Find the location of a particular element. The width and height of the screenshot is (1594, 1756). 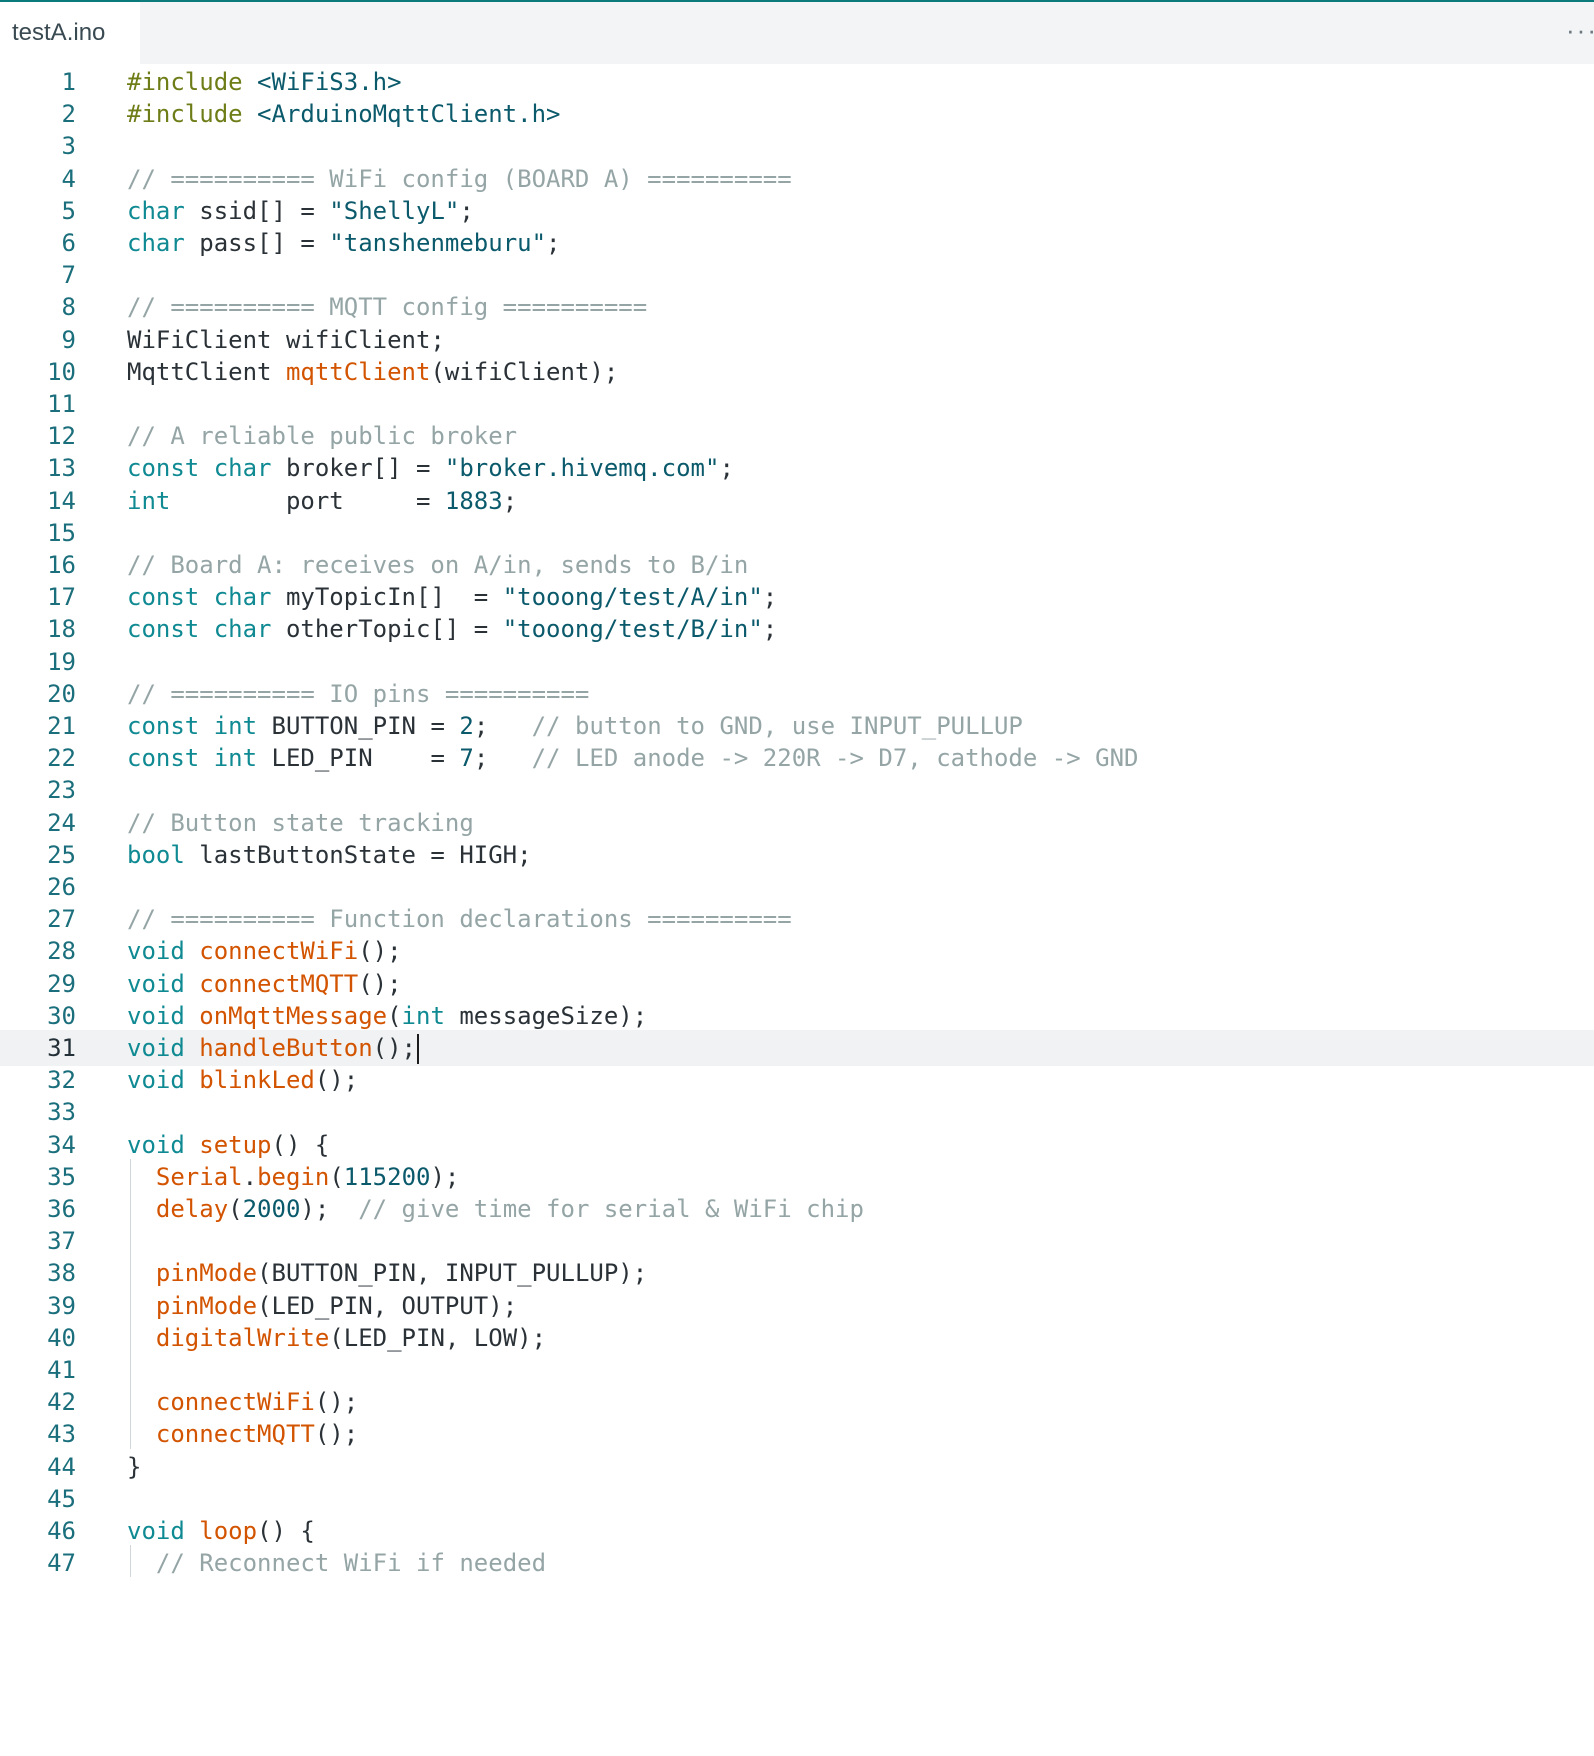

code-token: BUTTON_PIN = is located at coordinates (358, 726).